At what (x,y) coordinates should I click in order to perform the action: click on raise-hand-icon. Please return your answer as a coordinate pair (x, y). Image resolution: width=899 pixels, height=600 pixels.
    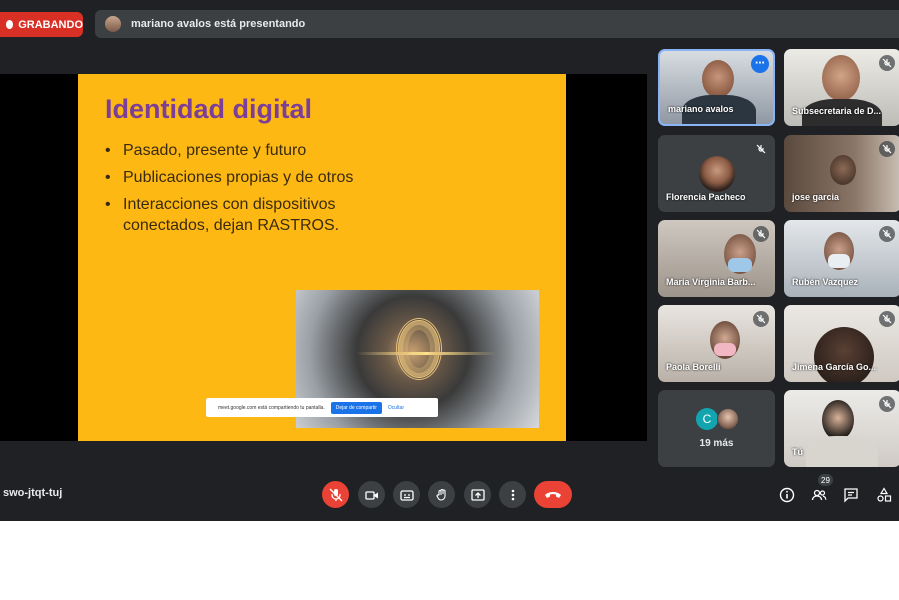
    Looking at the image, I should click on (440, 494).